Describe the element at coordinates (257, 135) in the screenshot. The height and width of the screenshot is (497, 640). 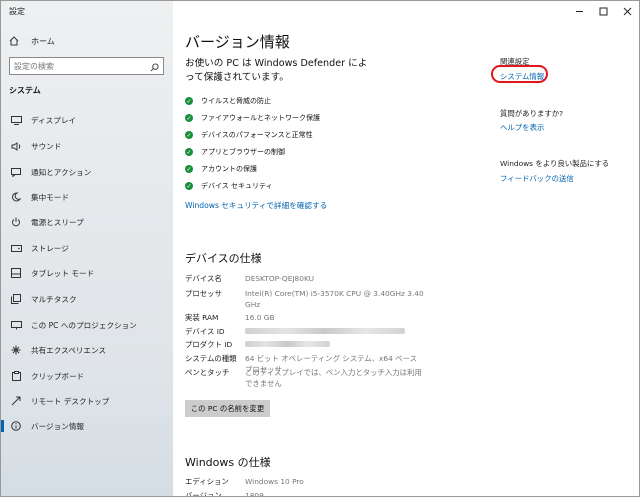
I see `check-label: デバイスのパフォーマンスと正常性` at that location.